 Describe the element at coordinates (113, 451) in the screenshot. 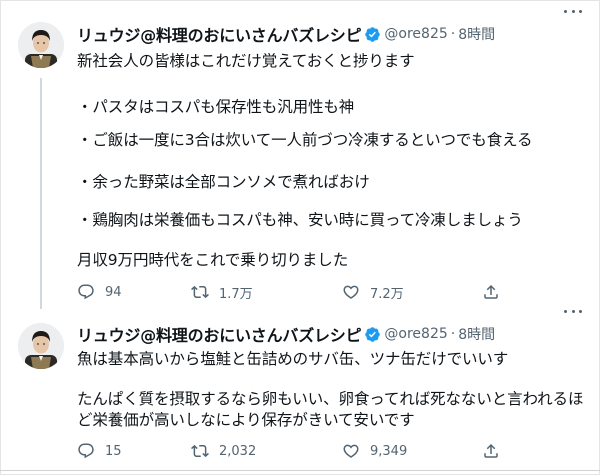

I see `reply-count: 15` at that location.